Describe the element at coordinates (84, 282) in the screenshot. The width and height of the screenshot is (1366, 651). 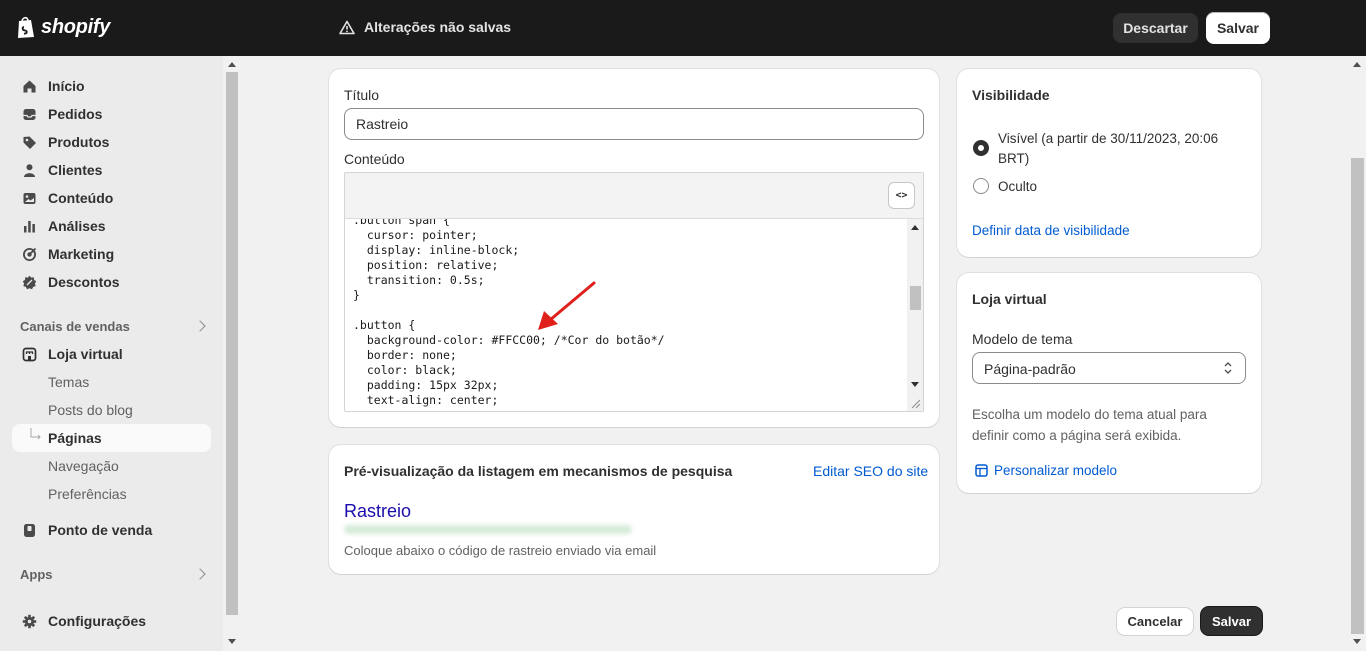
I see `sidebar-item-label: Descontos` at that location.